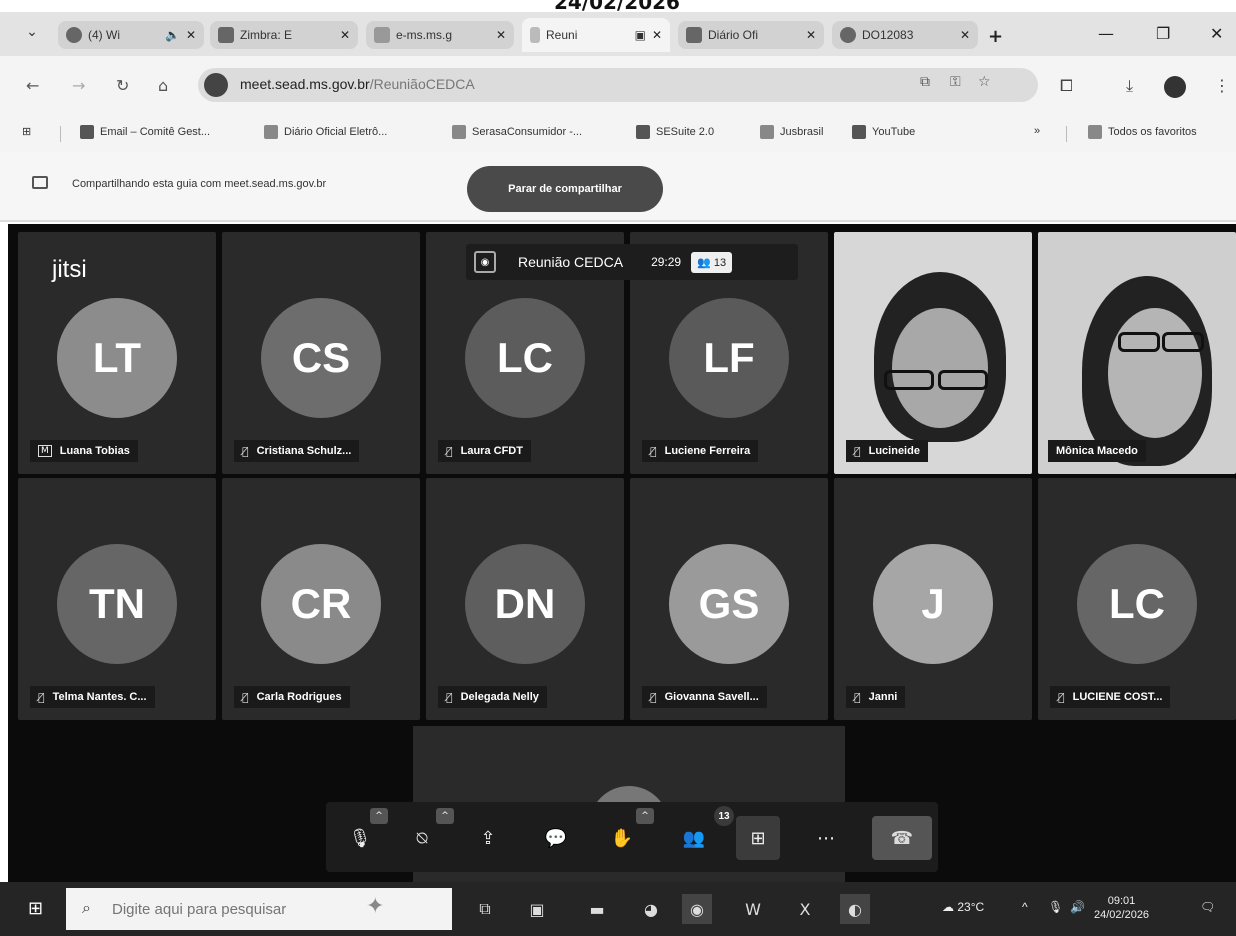  I want to click on extensions-icon: ⧠, so click(1066, 86).